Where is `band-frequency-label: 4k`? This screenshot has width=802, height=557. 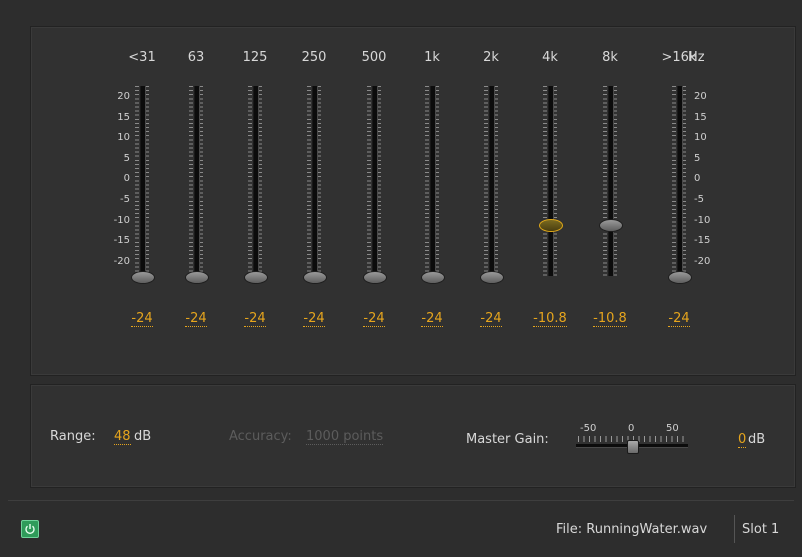 band-frequency-label: 4k is located at coordinates (550, 57).